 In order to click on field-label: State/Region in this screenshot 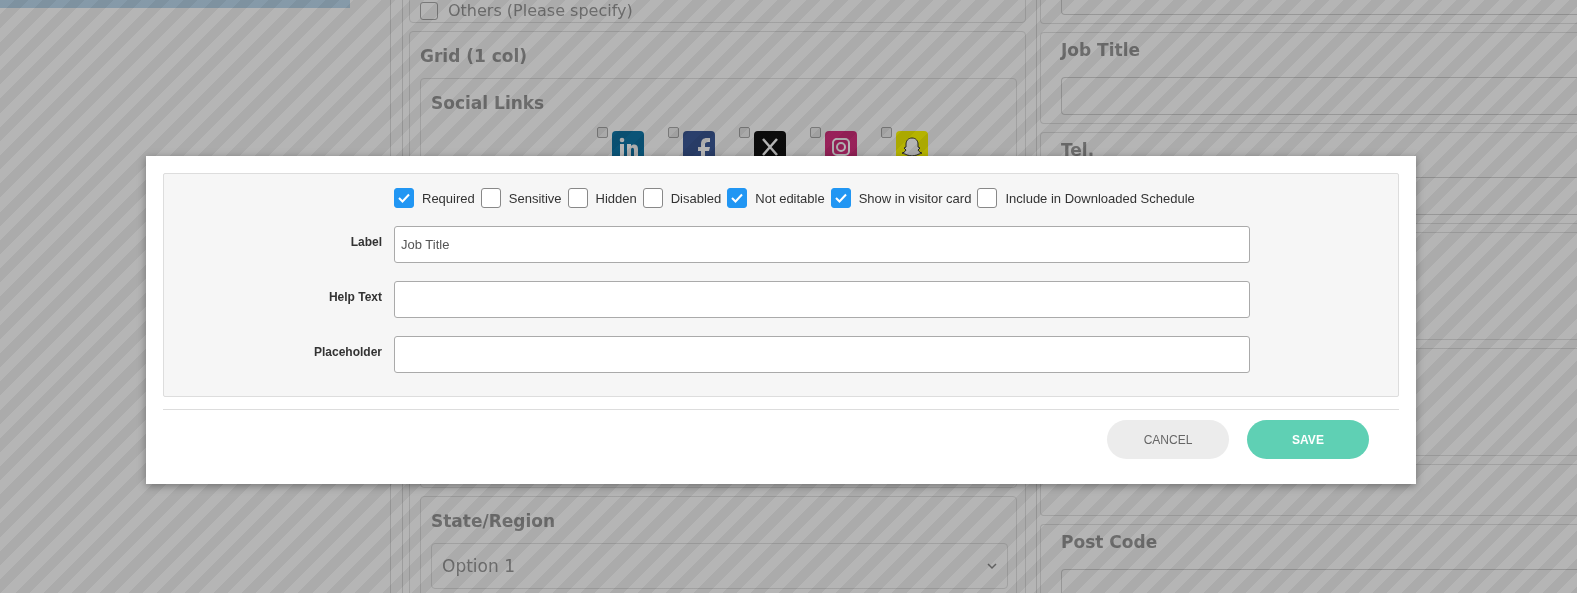, I will do `click(494, 521)`.